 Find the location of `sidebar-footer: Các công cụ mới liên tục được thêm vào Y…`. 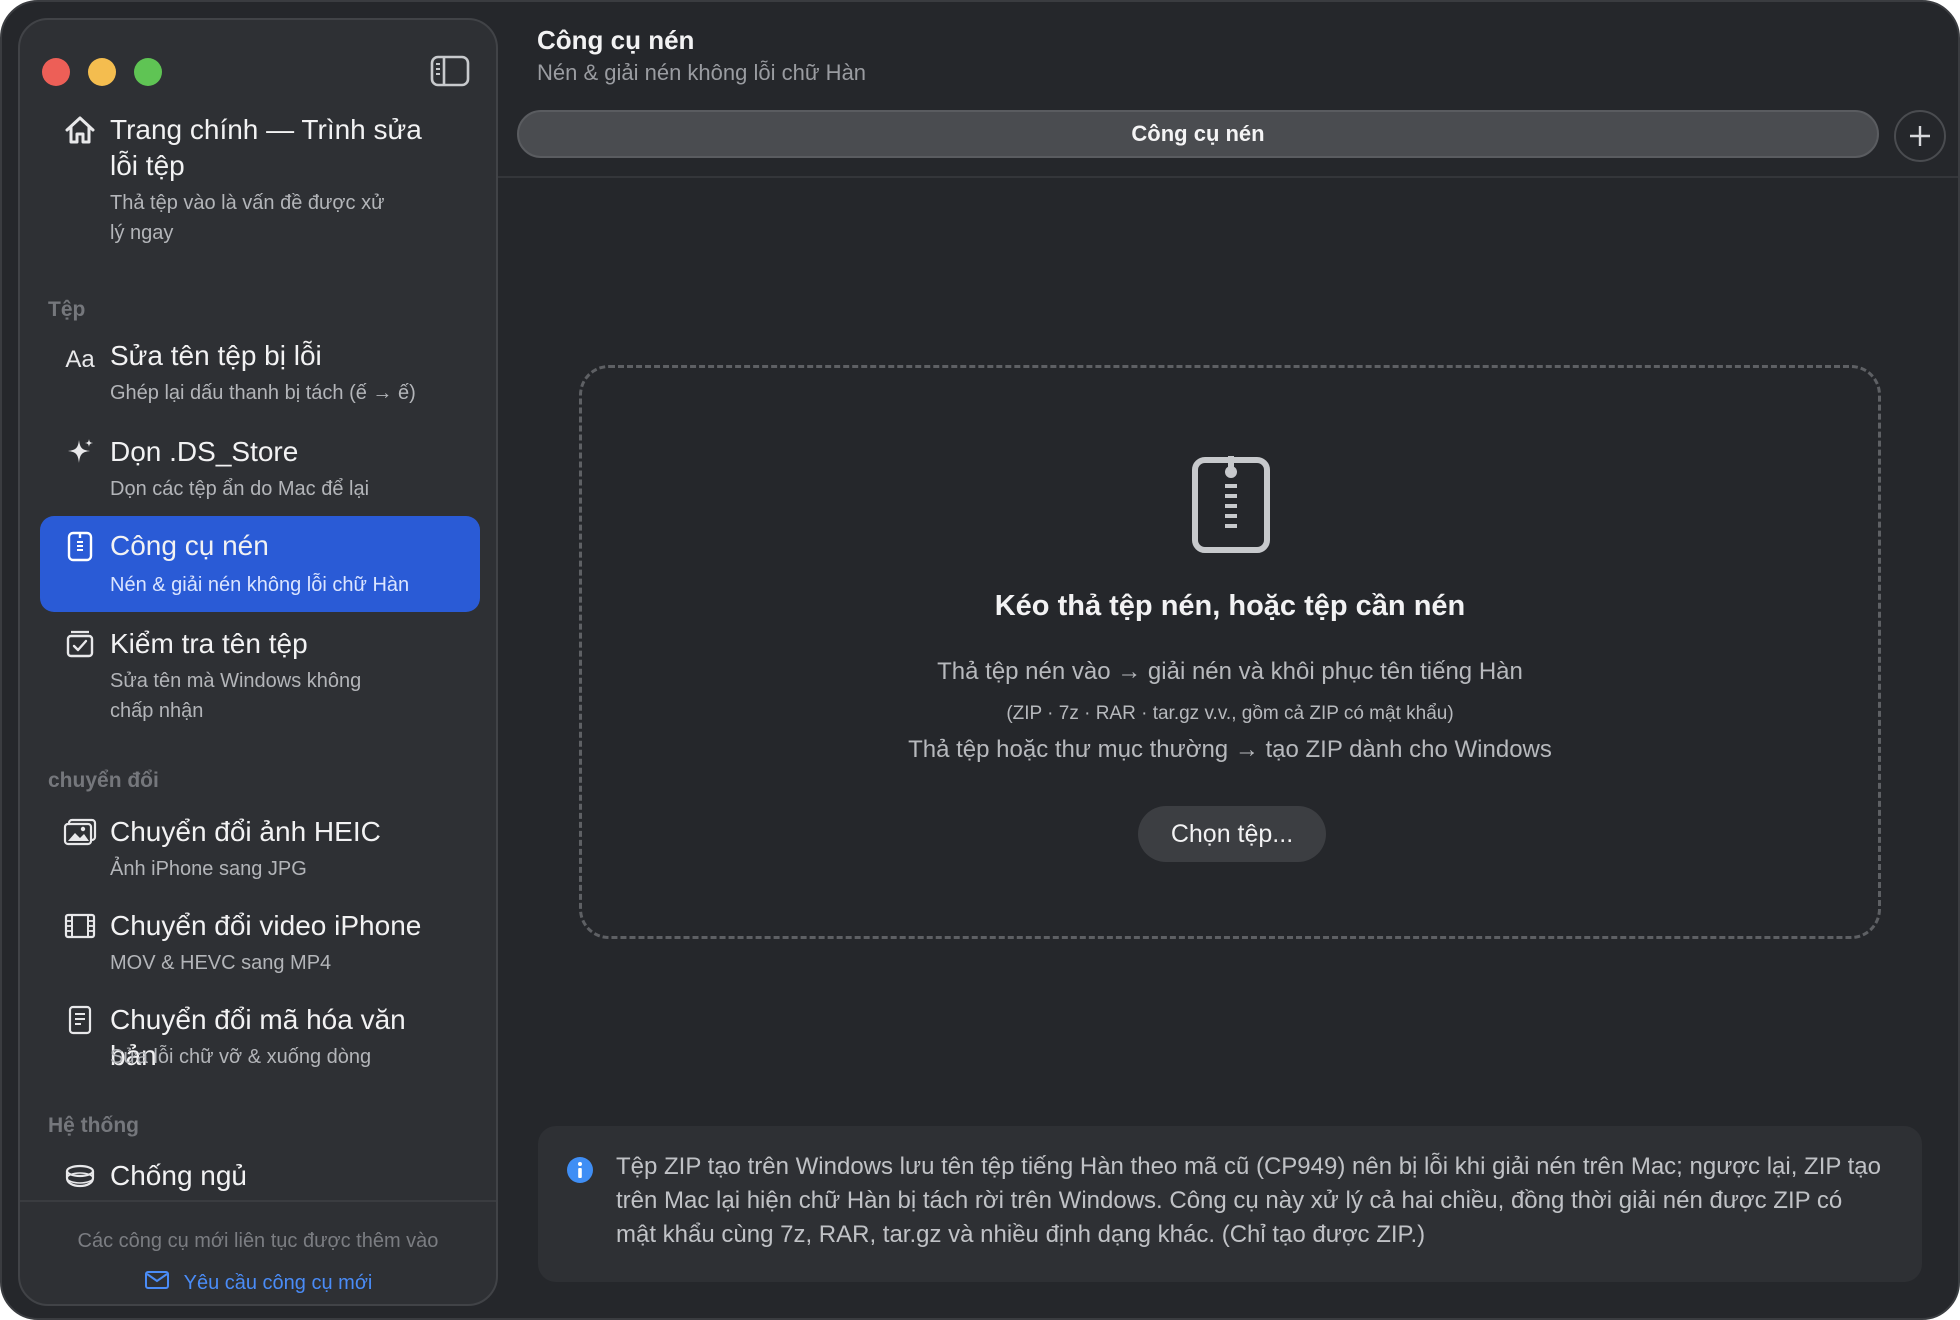

sidebar-footer: Các công cụ mới liên tục được thêm vào Y… is located at coordinates (258, 1252).